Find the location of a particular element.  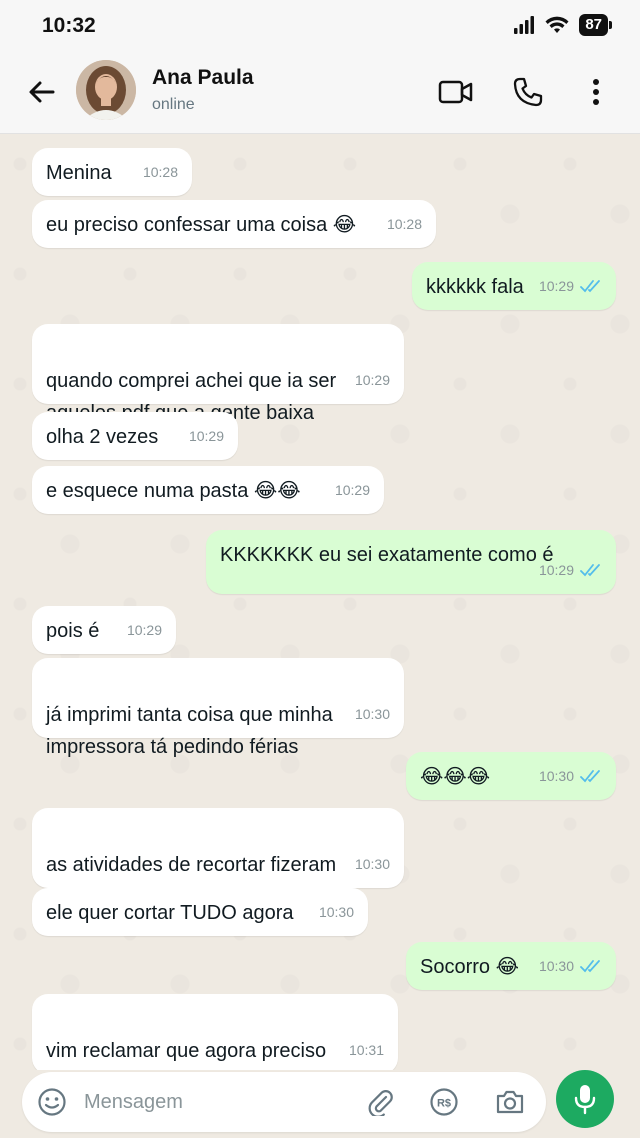

avatar-photo is located at coordinates (106, 90).